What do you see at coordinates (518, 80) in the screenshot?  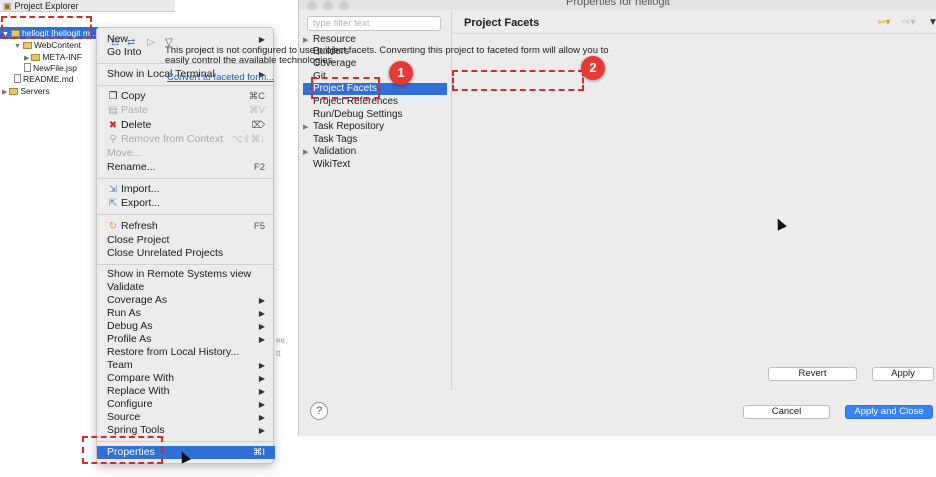 I see `highlight-box-convert-link` at bounding box center [518, 80].